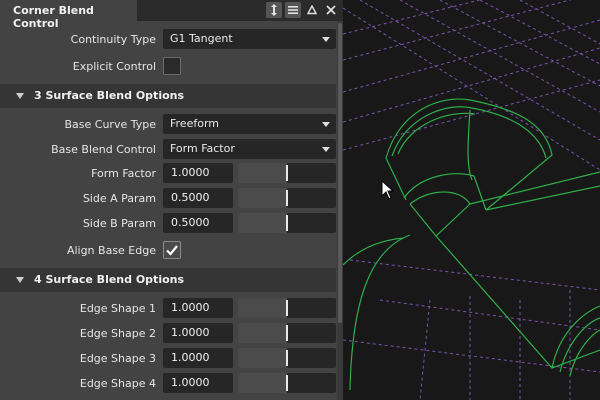 The width and height of the screenshot is (600, 400). What do you see at coordinates (109, 279) in the screenshot?
I see `section-title: 4 Surface Blend Options` at bounding box center [109, 279].